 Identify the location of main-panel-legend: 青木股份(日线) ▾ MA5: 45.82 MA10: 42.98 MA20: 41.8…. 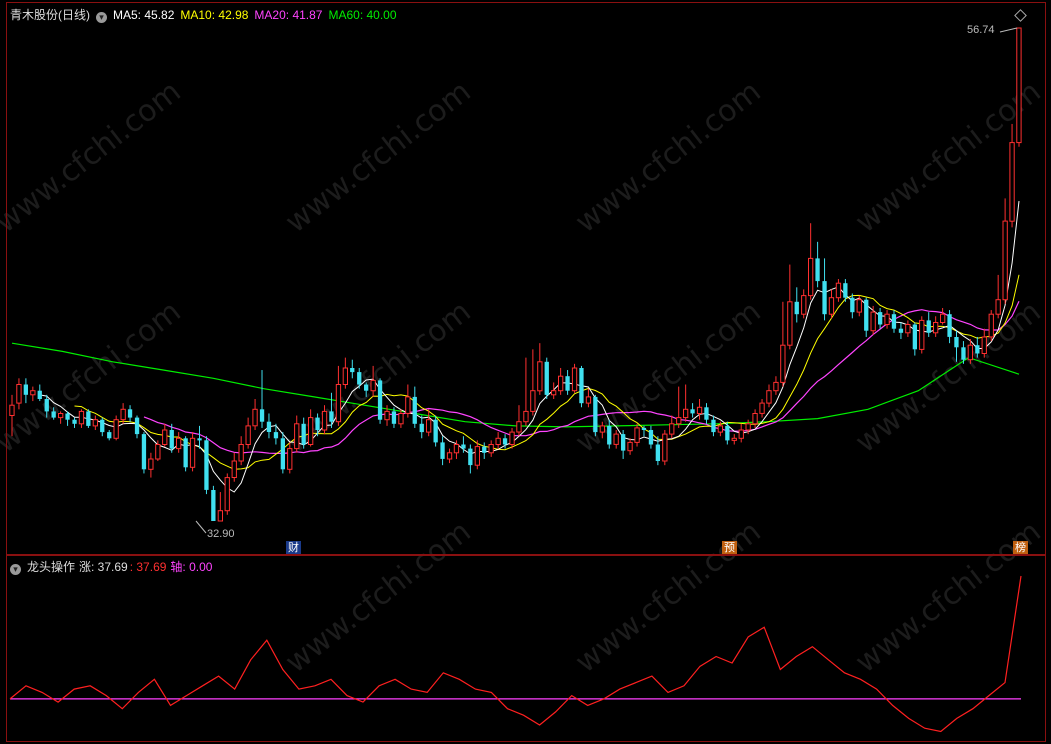
(206, 14).